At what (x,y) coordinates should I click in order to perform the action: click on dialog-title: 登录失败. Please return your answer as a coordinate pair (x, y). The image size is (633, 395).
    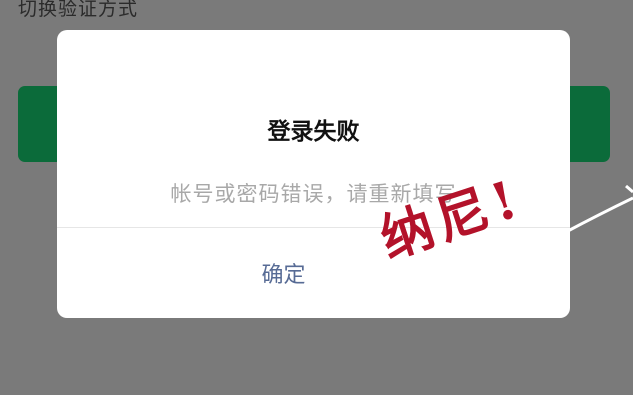
    Looking at the image, I should click on (313, 132).